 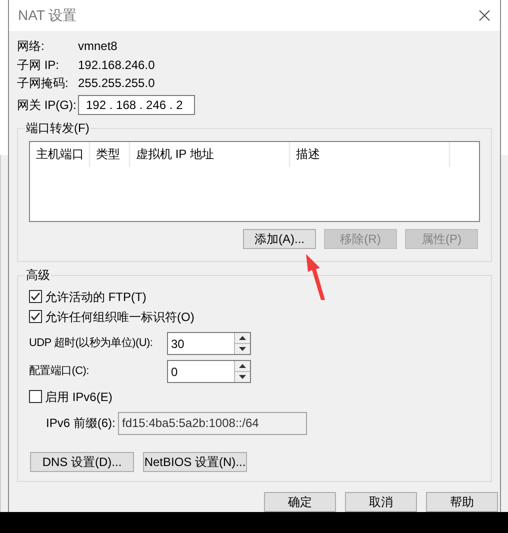 I want to click on spin-box: 0, so click(x=209, y=371).